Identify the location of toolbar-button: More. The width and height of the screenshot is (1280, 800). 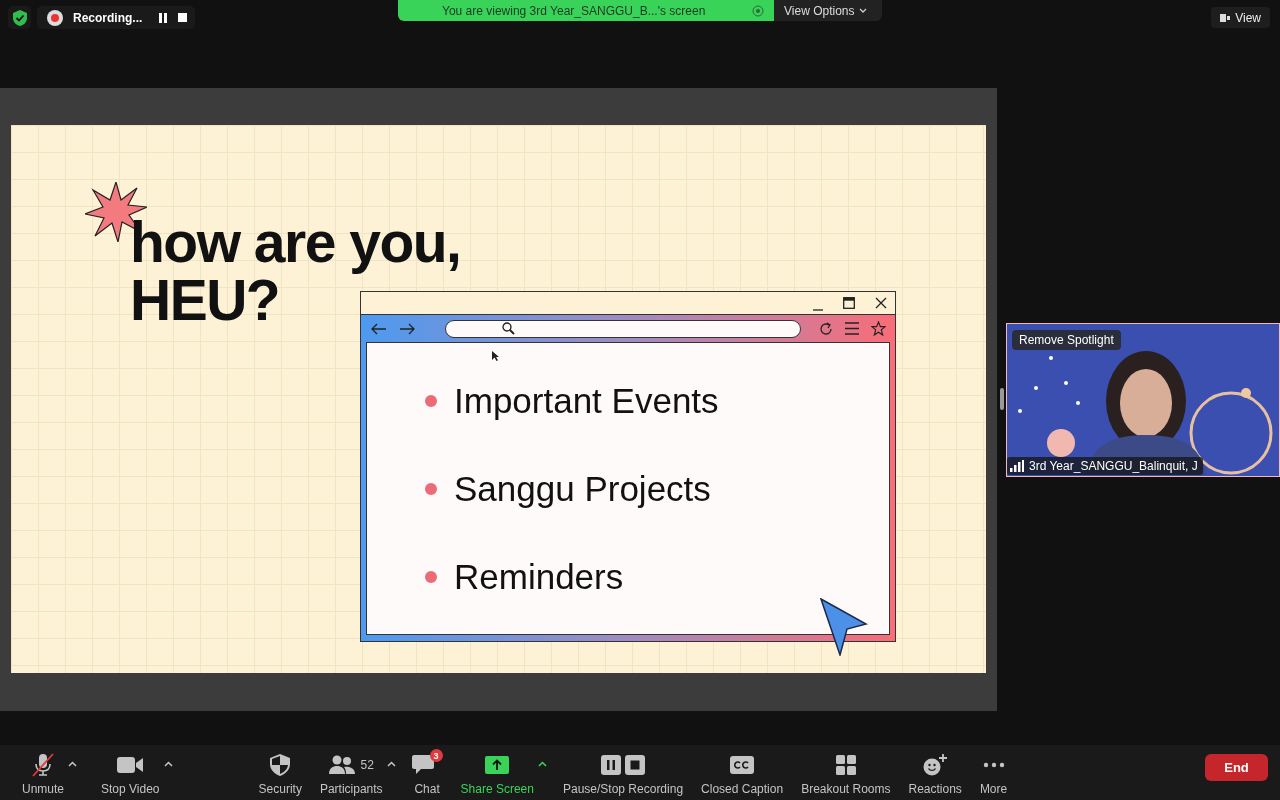
(993, 772).